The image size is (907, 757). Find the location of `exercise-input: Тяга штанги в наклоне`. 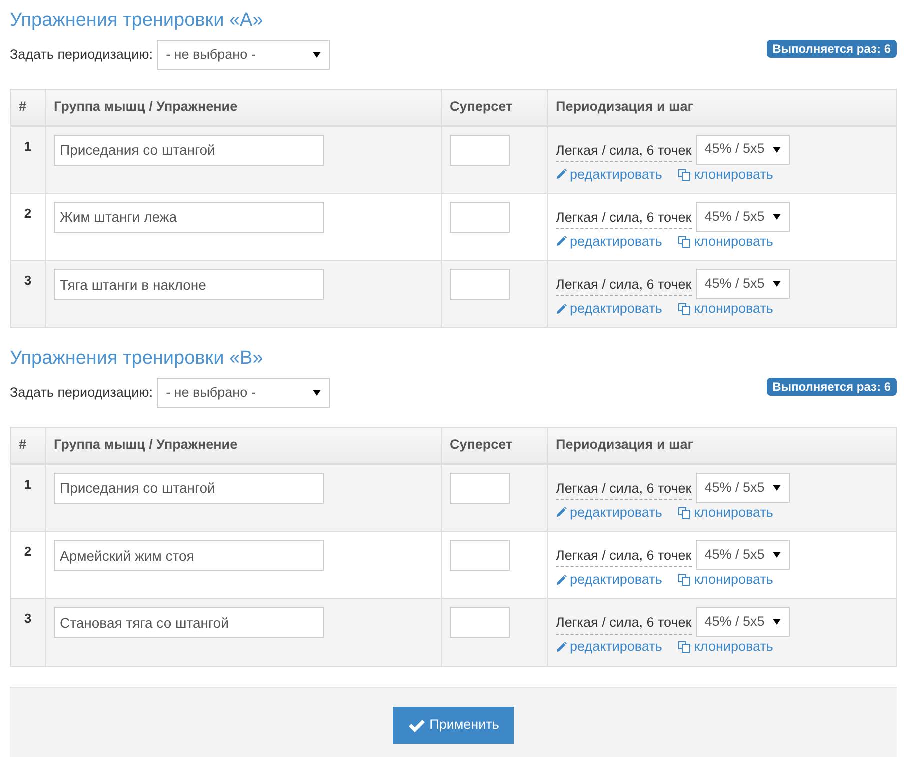

exercise-input: Тяга штанги в наклоне is located at coordinates (189, 284).